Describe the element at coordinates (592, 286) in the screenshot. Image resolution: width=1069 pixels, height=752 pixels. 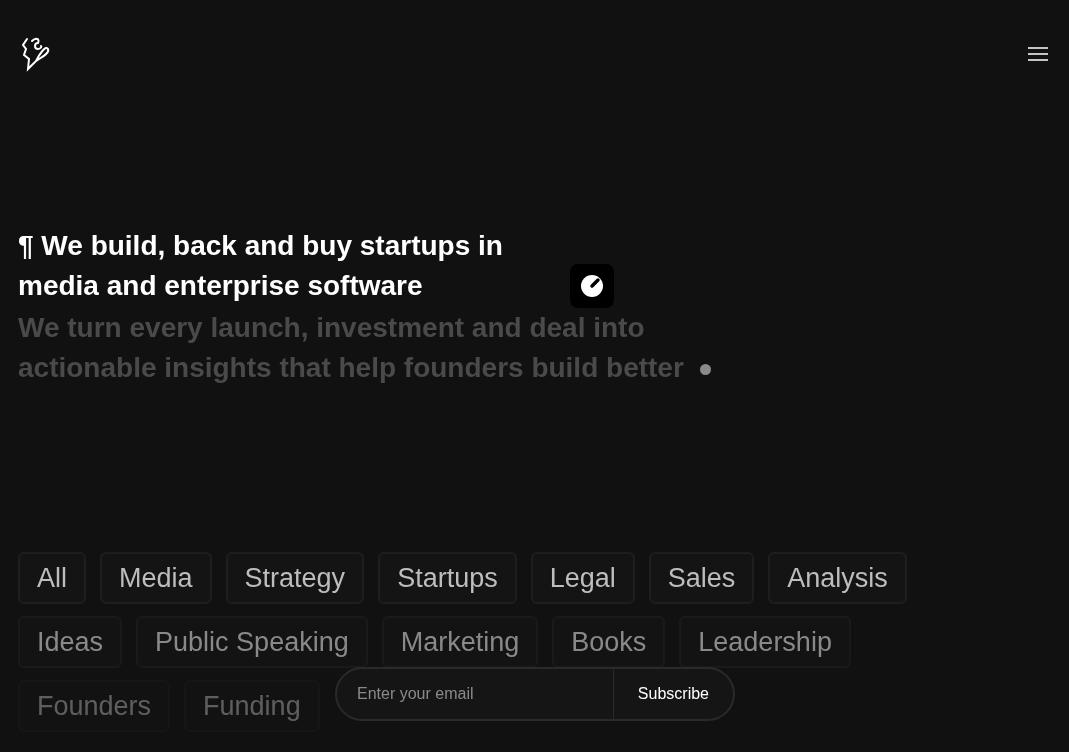
I see `gauge-icon` at that location.